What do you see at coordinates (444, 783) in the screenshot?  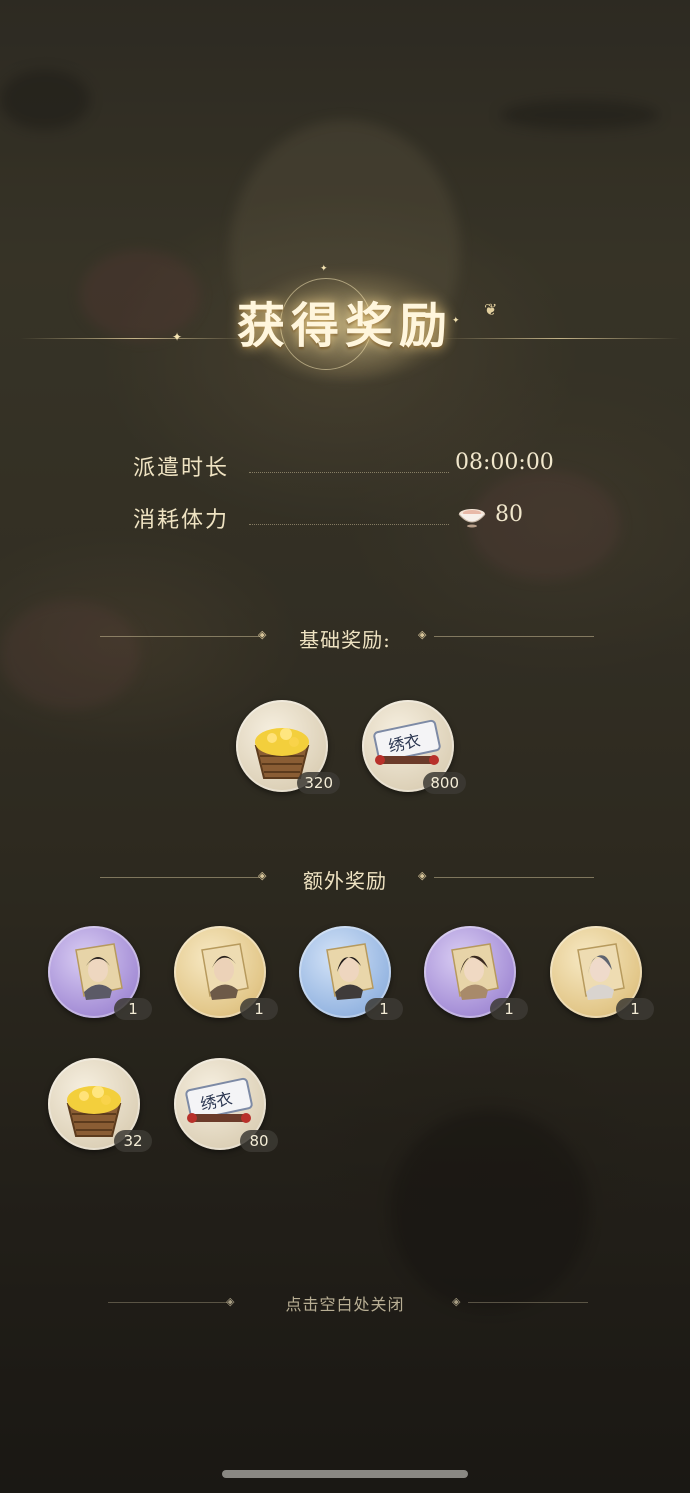 I see `item-count: 800` at bounding box center [444, 783].